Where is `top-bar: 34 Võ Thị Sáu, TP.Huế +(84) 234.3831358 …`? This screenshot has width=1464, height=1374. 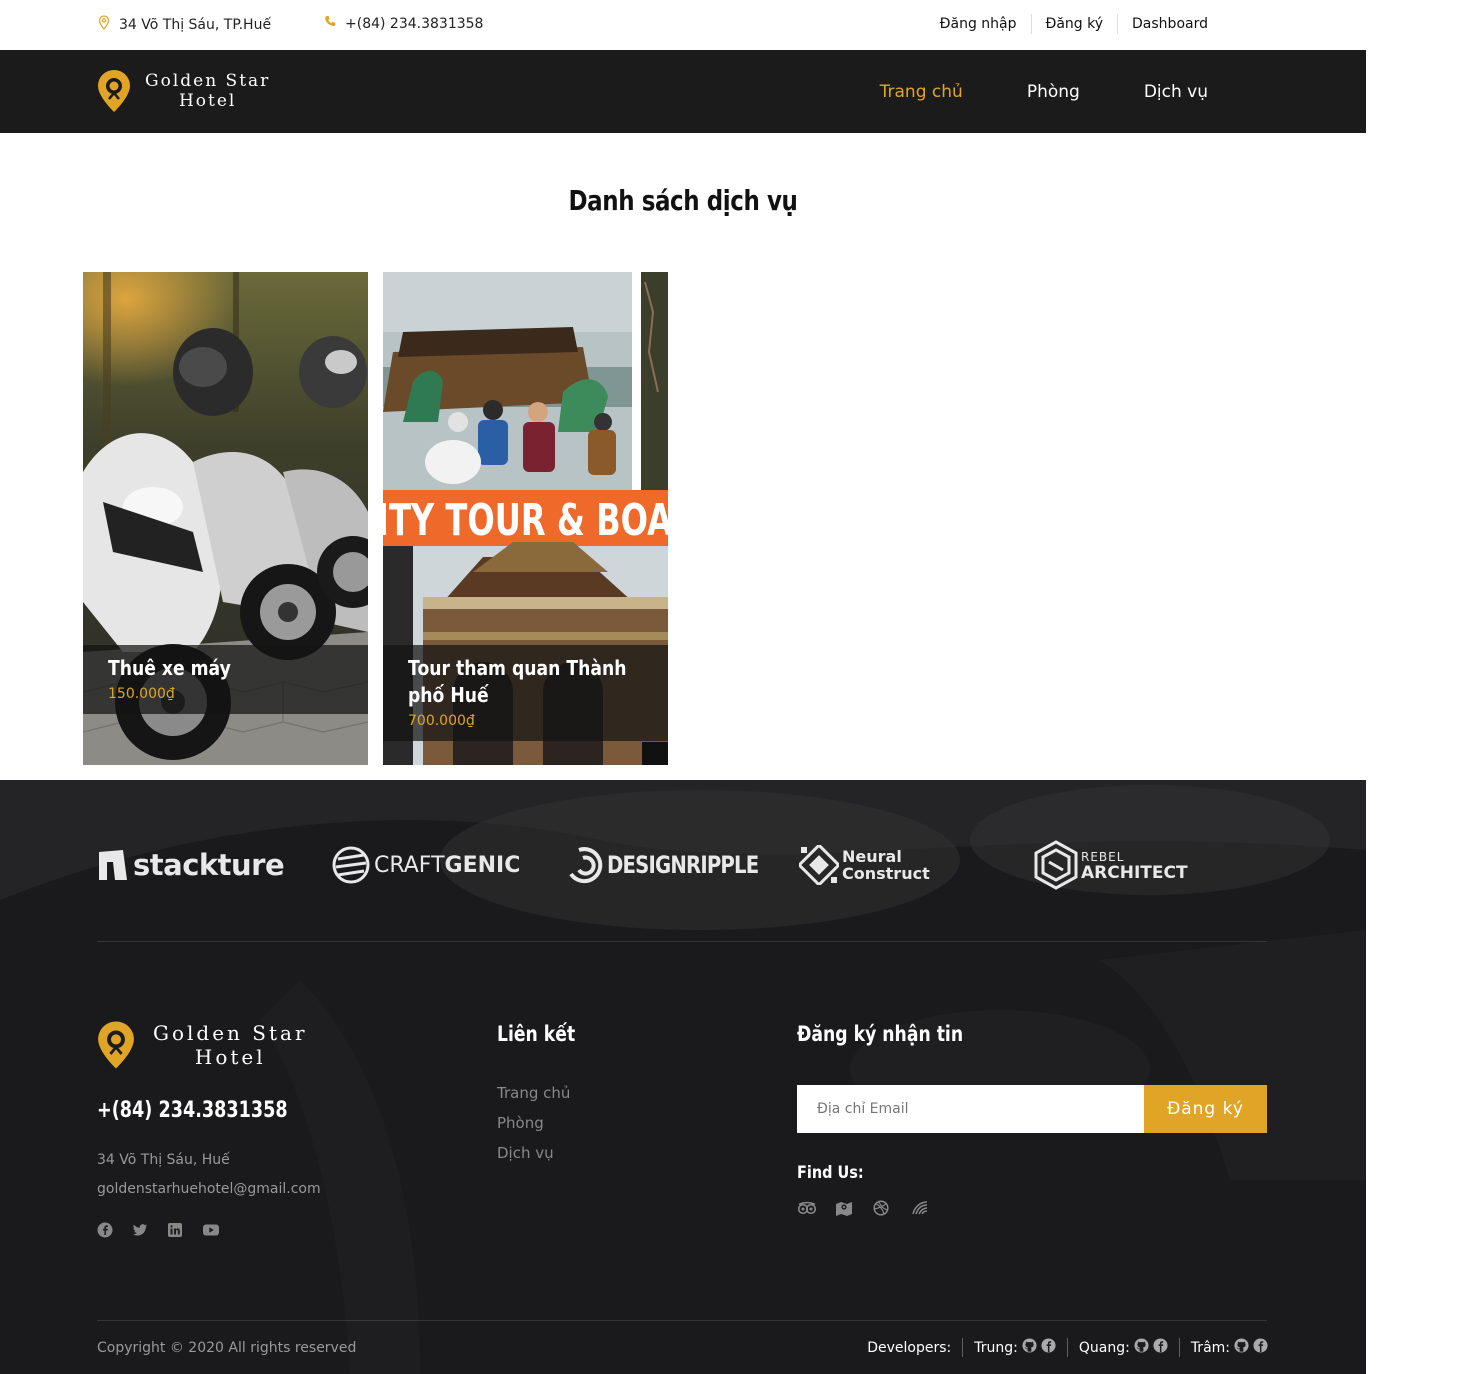
top-bar: 34 Võ Thị Sáu, TP.Huế +(84) 234.3831358 … is located at coordinates (683, 25).